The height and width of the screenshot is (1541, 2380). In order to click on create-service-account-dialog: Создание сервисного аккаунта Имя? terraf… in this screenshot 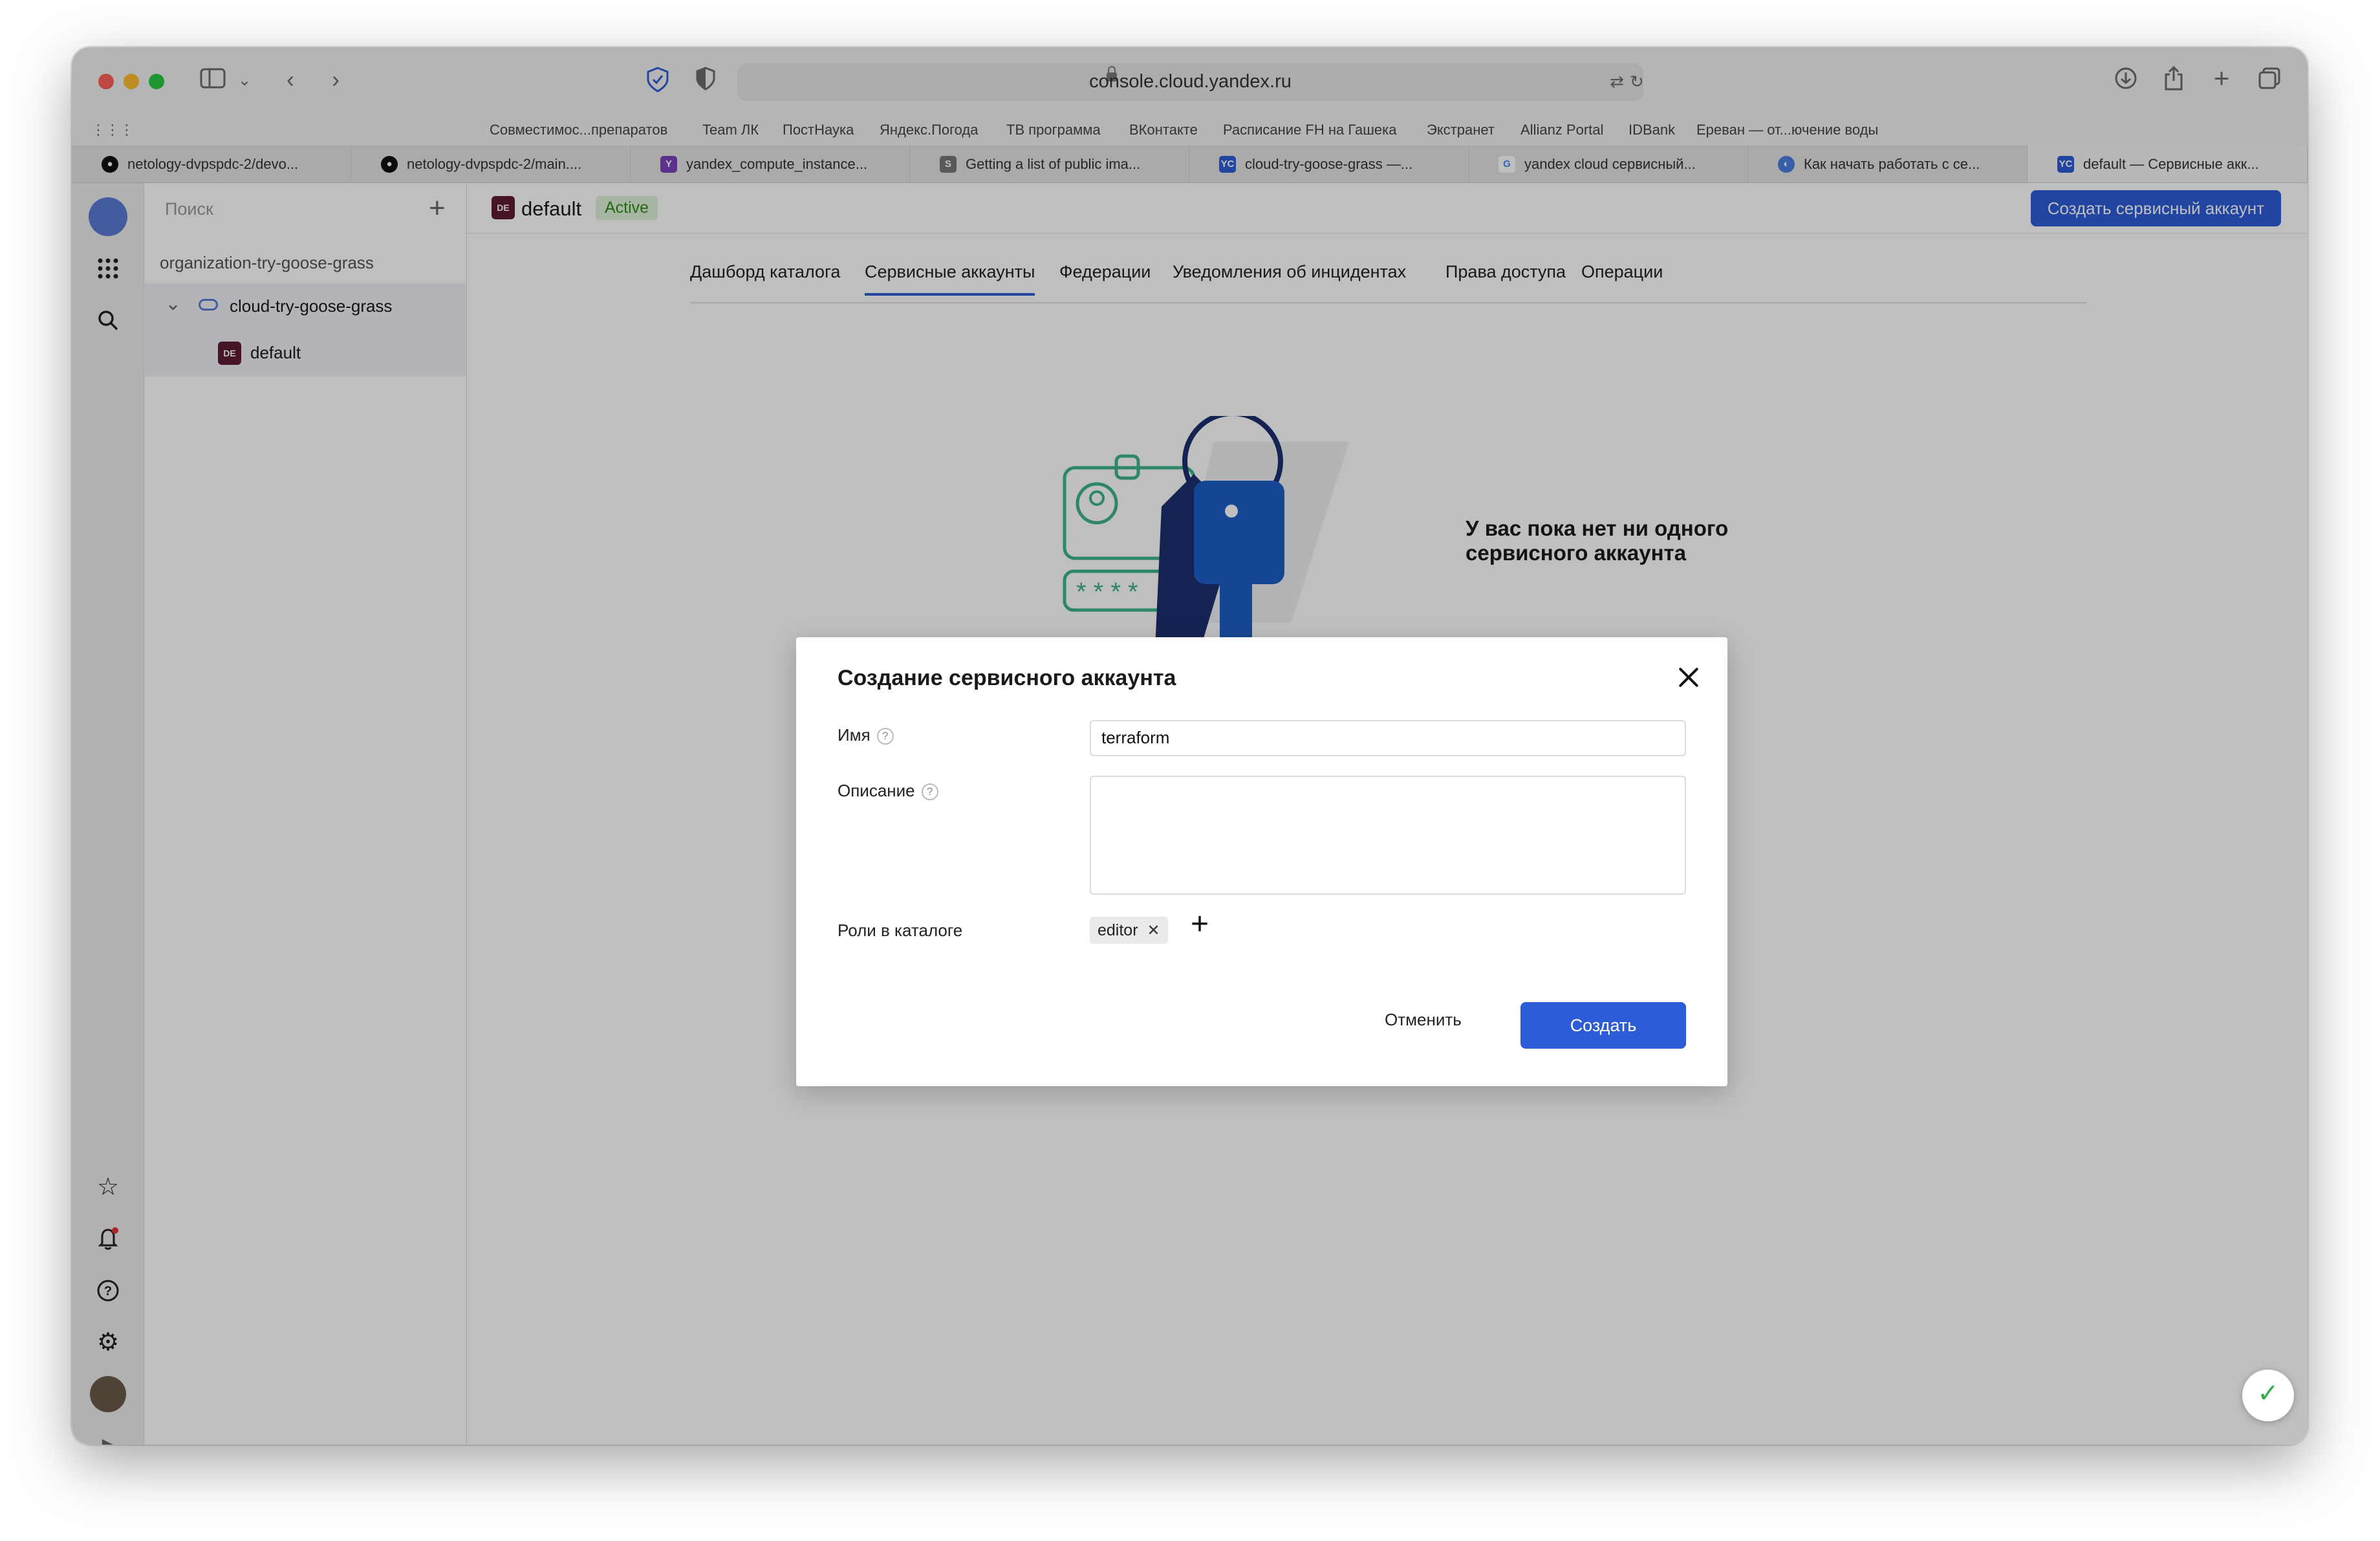, I will do `click(1261, 861)`.